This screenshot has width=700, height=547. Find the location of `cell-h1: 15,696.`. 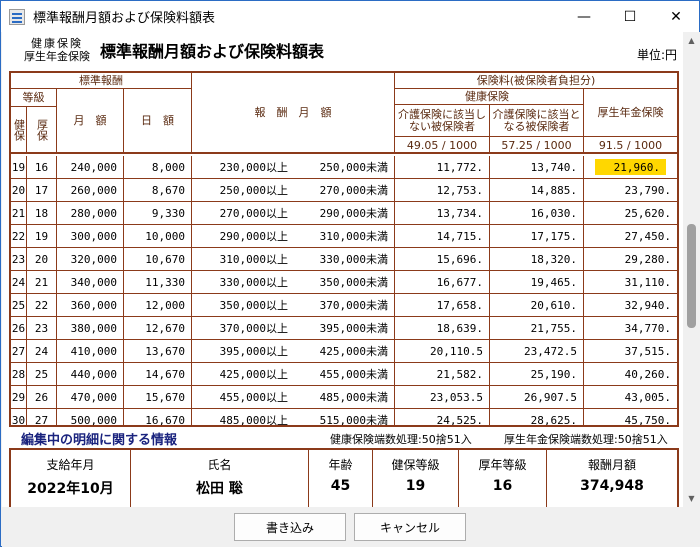

cell-h1: 15,696. is located at coordinates (442, 259).